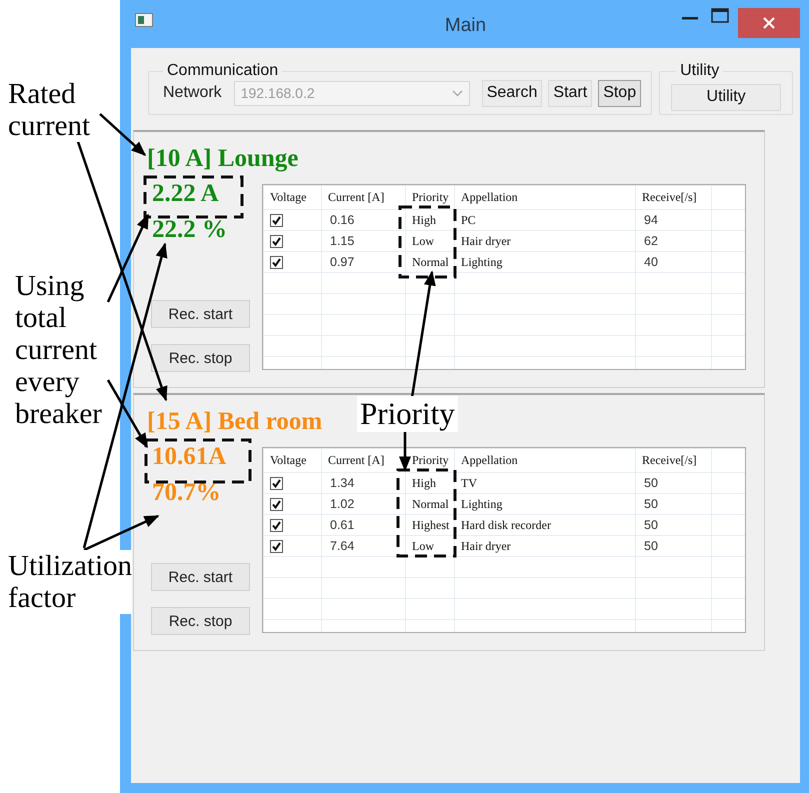  I want to click on app-icon, so click(144, 20).